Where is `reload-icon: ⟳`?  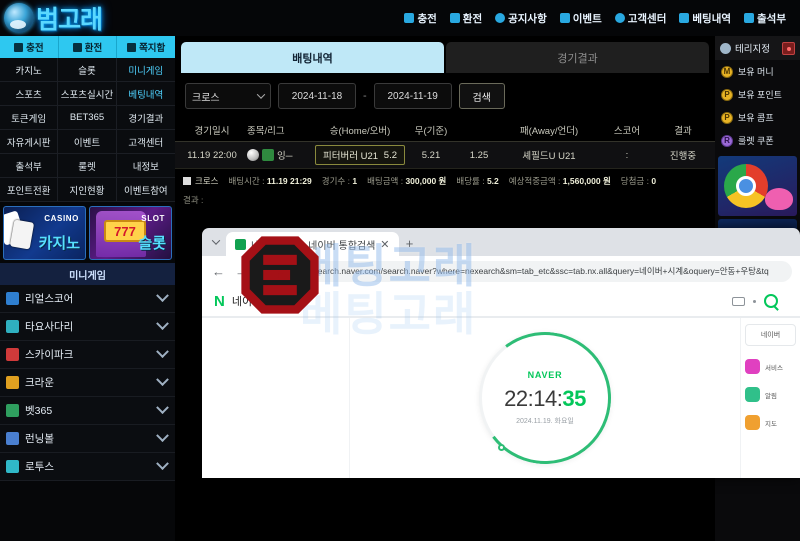
reload-icon: ⟳ is located at coordinates (264, 271).